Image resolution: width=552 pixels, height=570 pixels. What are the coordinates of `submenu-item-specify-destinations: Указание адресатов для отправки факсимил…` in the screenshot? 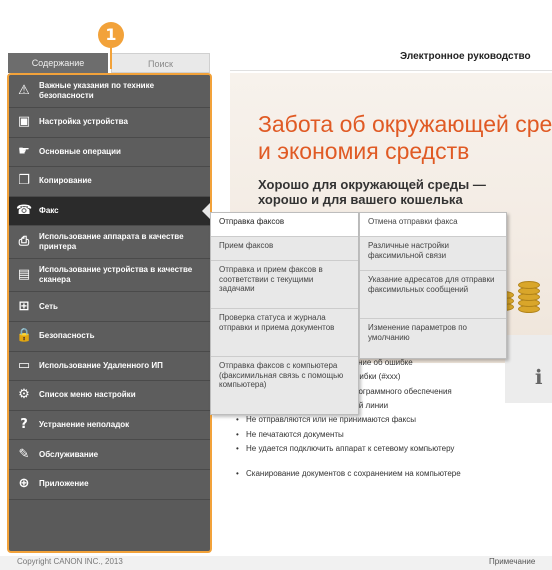 It's located at (433, 295).